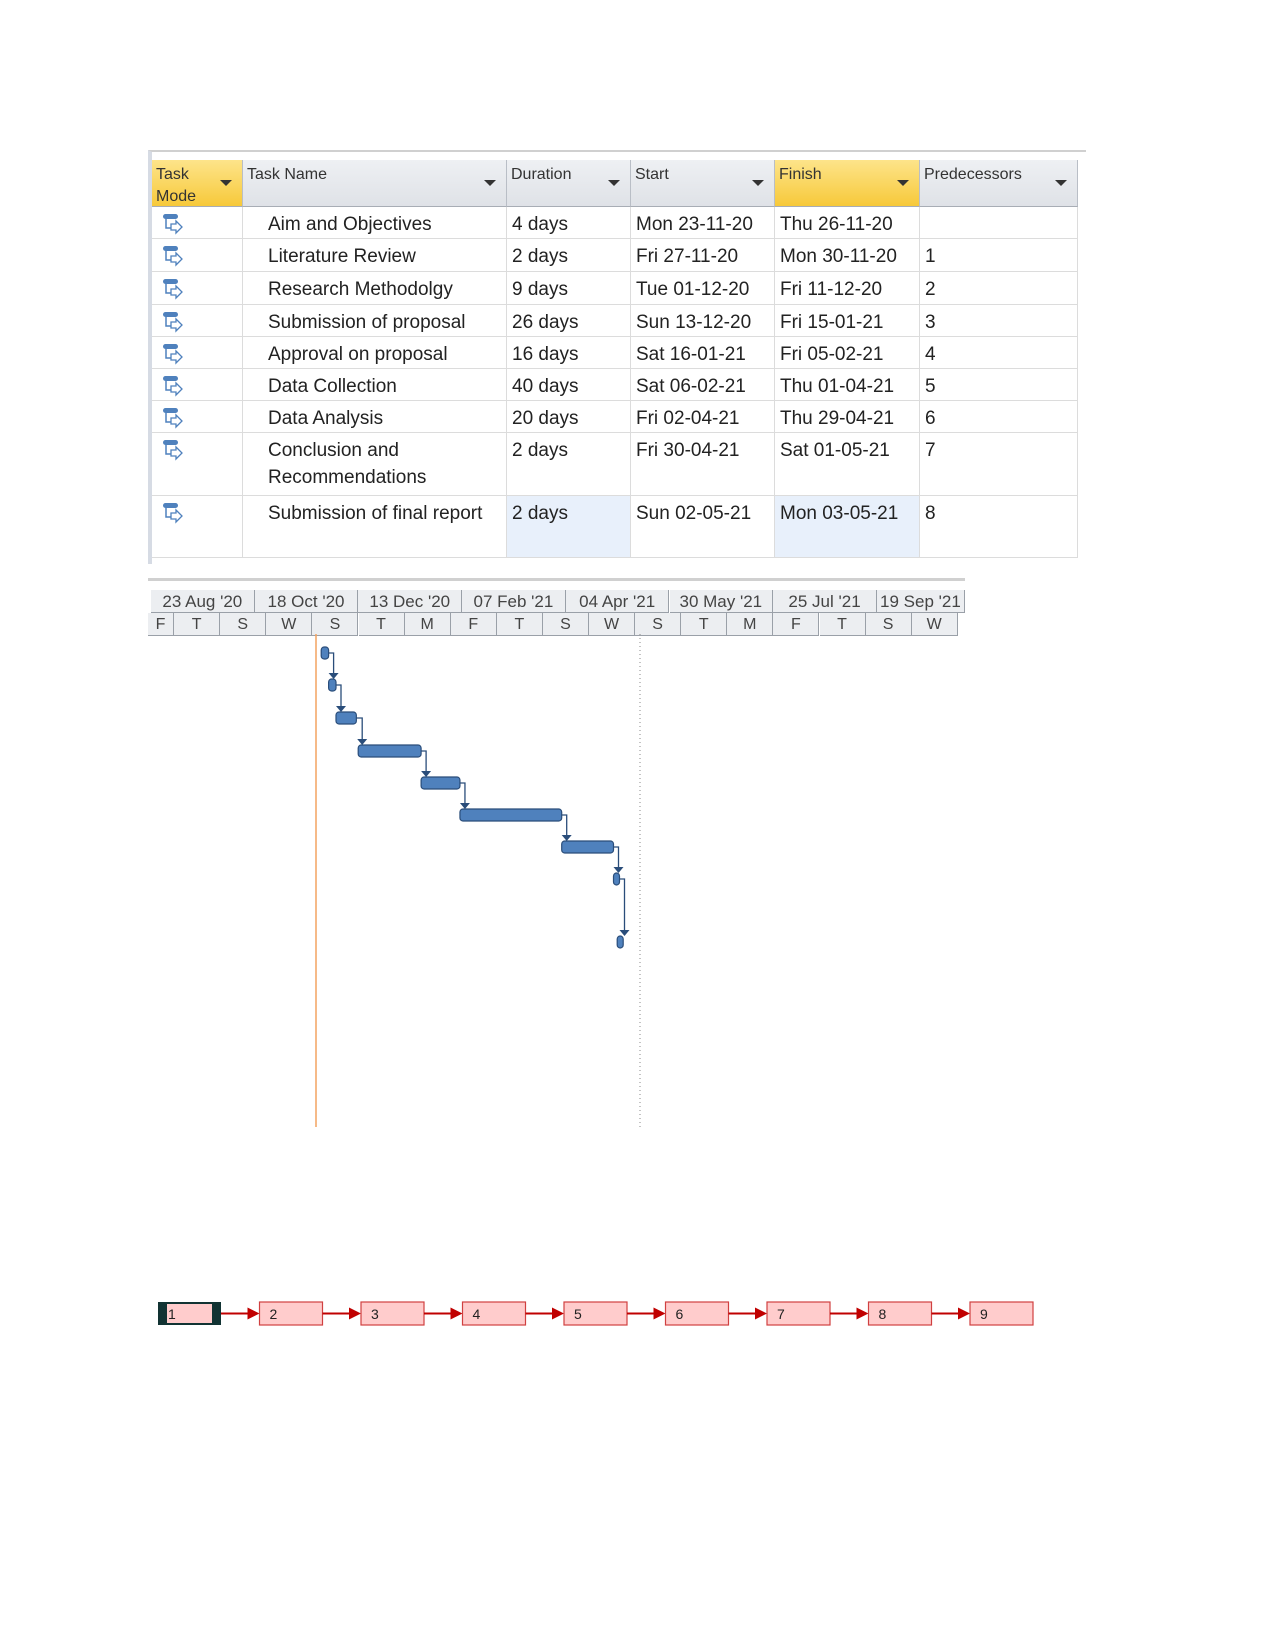 The width and height of the screenshot is (1275, 1651). What do you see at coordinates (477, 1314) in the screenshot?
I see `network-node-label: 4` at bounding box center [477, 1314].